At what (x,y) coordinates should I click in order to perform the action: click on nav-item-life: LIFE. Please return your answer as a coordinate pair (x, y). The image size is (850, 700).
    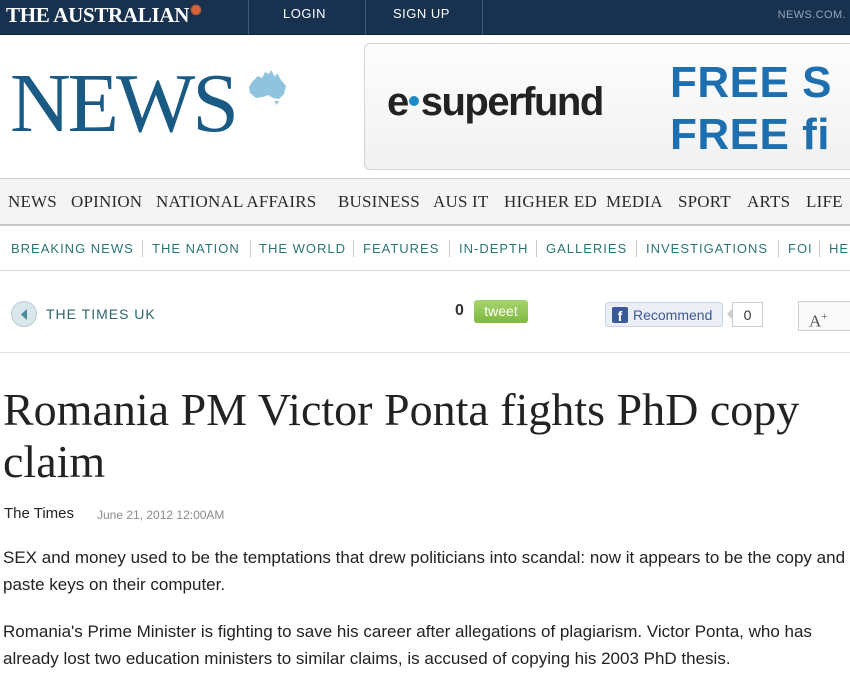
    Looking at the image, I should click on (824, 202).